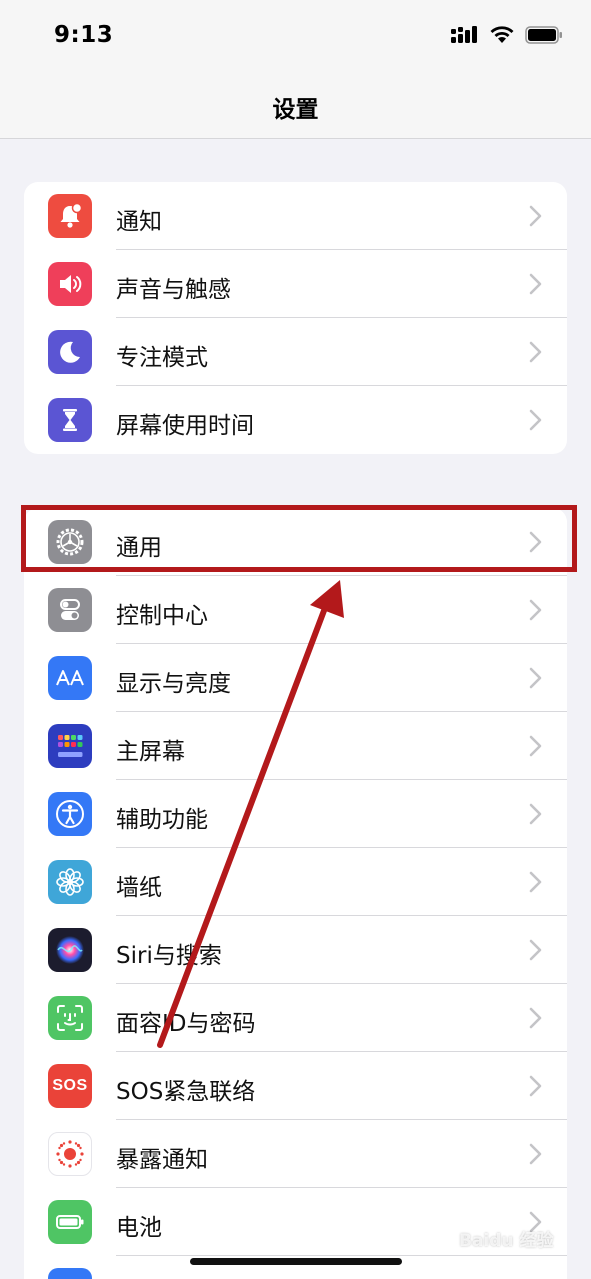 This screenshot has height=1279, width=591. What do you see at coordinates (70, 746) in the screenshot?
I see `app-grid-icon` at bounding box center [70, 746].